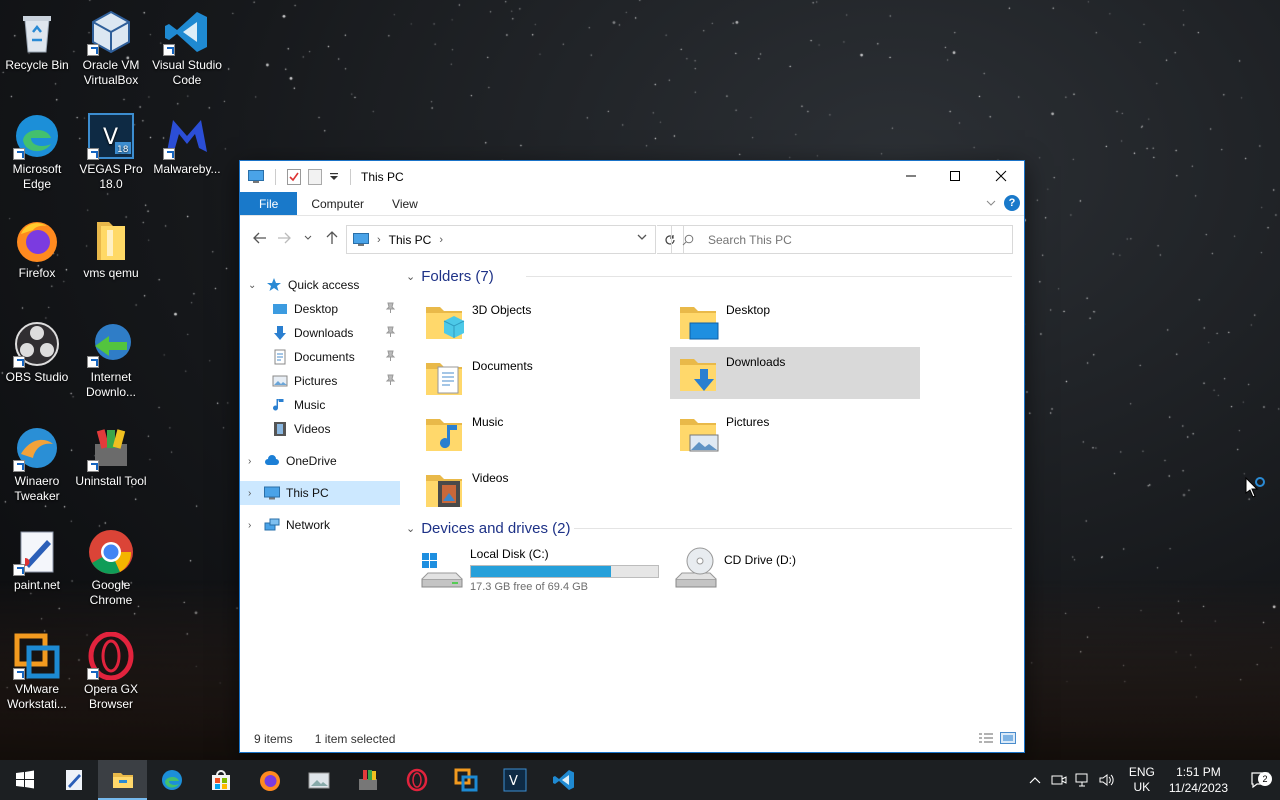 This screenshot has width=1280, height=800. Describe the element at coordinates (955, 176) in the screenshot. I see `maximize-button` at that location.